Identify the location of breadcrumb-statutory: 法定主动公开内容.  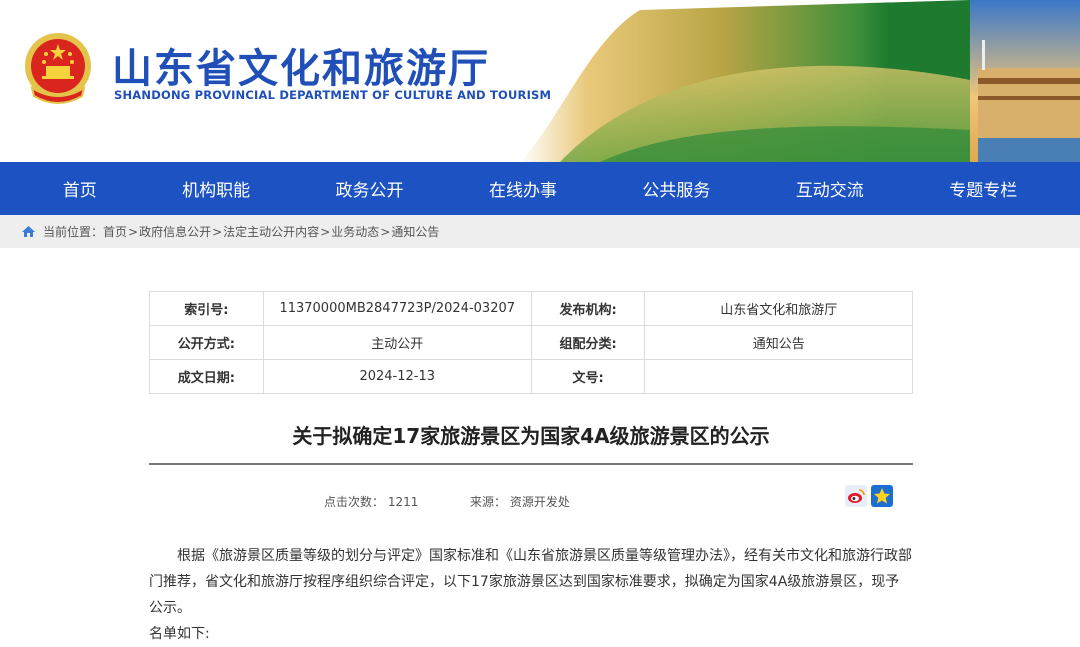
(271, 231).